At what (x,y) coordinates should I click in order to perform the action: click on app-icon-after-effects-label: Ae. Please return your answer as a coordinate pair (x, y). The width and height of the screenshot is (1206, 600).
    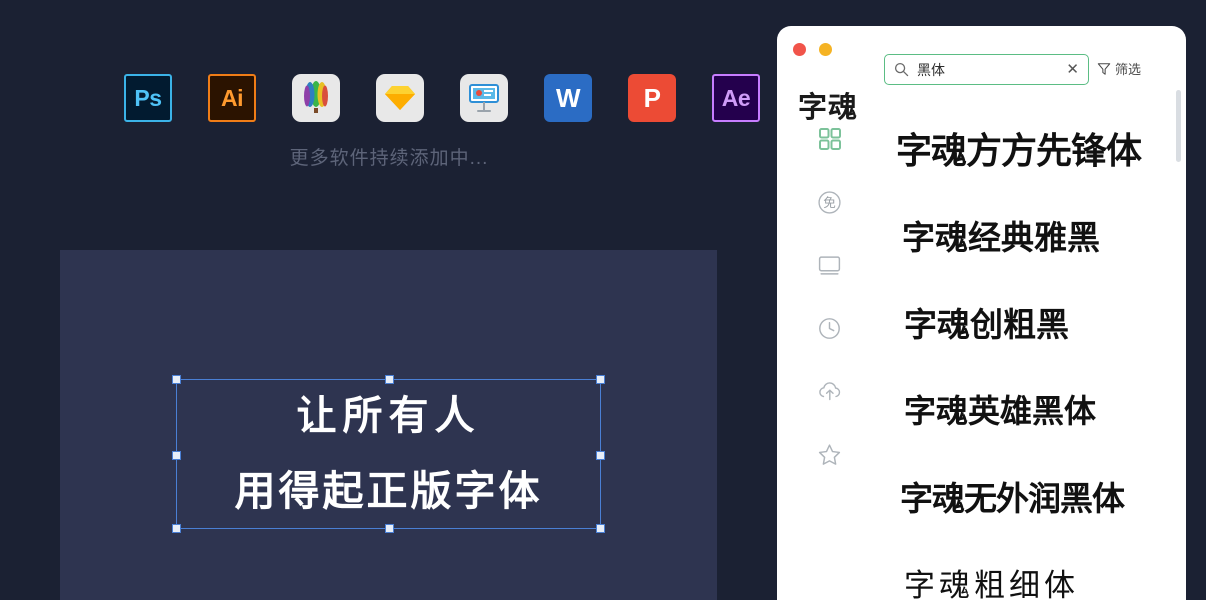
    Looking at the image, I should click on (736, 97).